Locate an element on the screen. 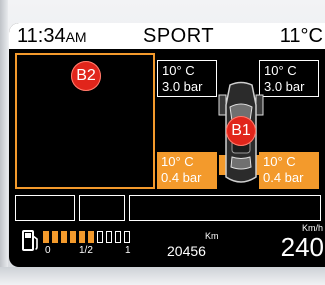 The image size is (325, 285). odometer-value: 20456 is located at coordinates (186, 251).